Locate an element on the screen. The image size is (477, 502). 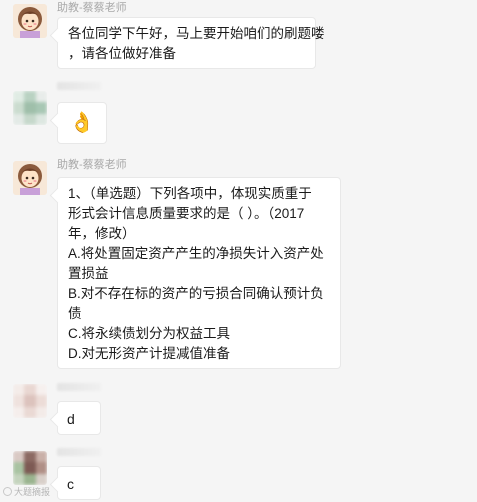
message-bubble: 各位同学下午好，马上要开始咱们的刷题喽 ，请各位做好准备 is located at coordinates (191, 43).